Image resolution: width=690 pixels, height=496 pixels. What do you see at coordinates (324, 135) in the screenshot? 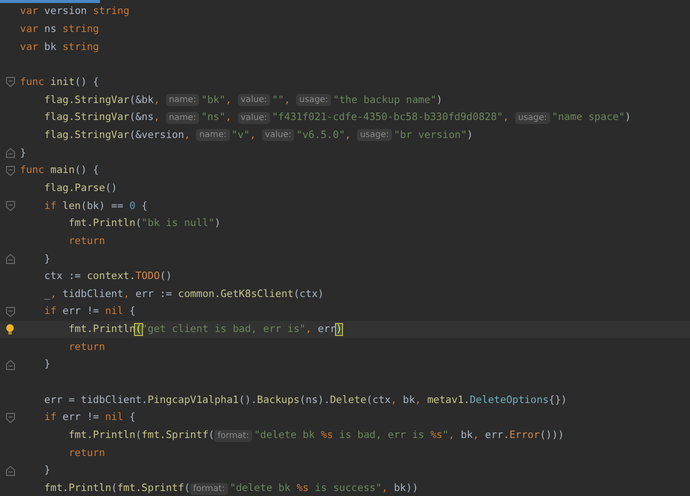
I see `code-text: "v6.5.0",` at bounding box center [324, 135].